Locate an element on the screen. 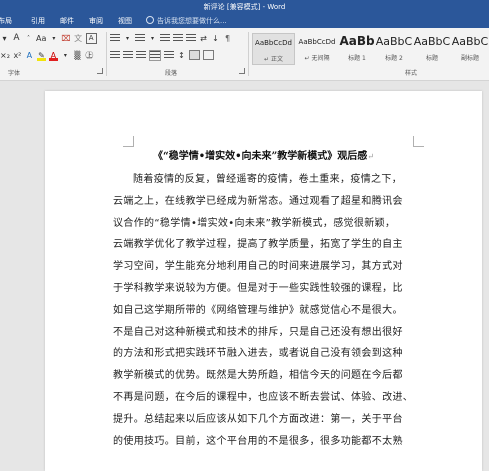  paragraph-mark: ↵ is located at coordinates (370, 156).